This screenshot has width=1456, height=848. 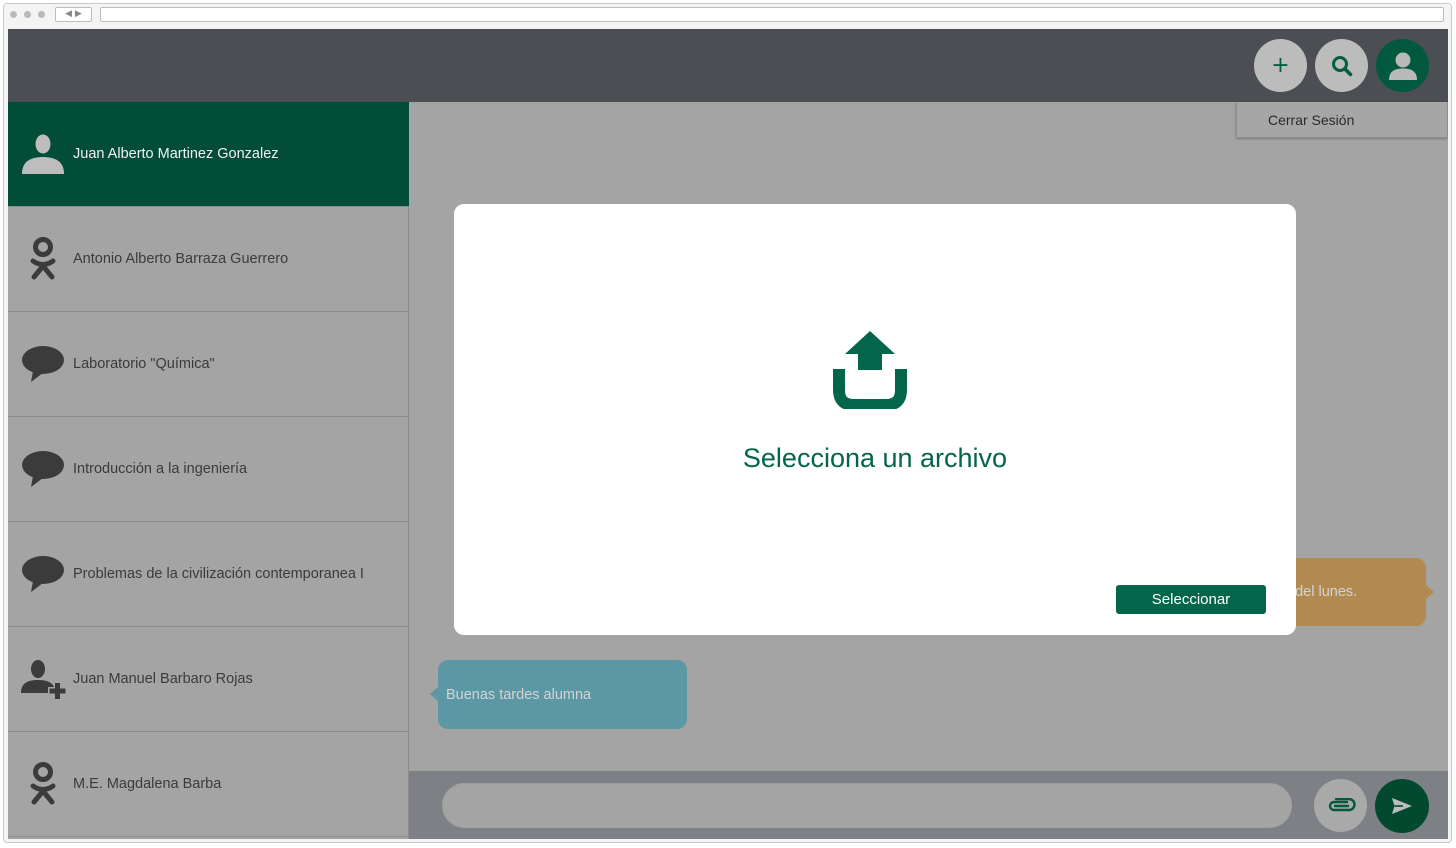 What do you see at coordinates (43, 679) in the screenshot?
I see `user-plus-icon` at bounding box center [43, 679].